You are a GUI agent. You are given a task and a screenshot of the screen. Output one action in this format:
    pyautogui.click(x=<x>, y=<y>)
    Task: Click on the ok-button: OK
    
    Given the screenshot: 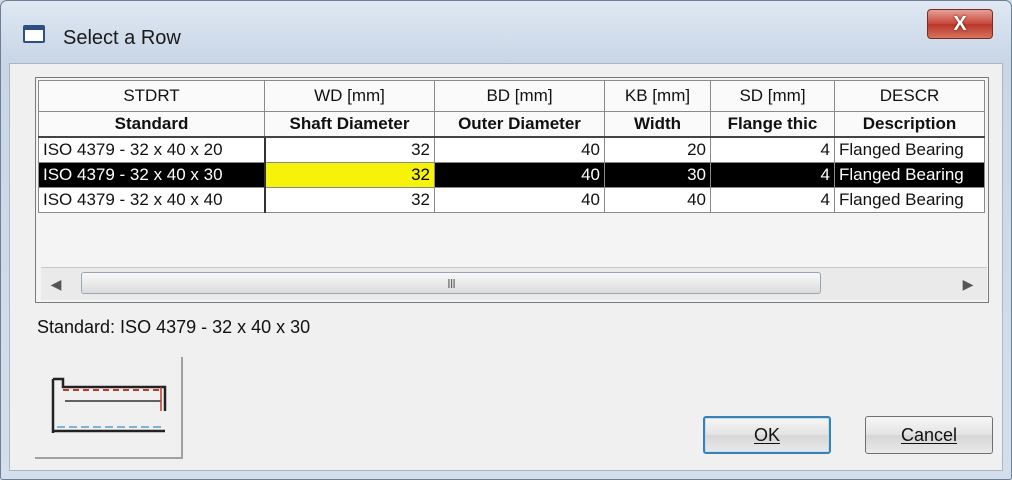 What is the action you would take?
    pyautogui.click(x=767, y=435)
    